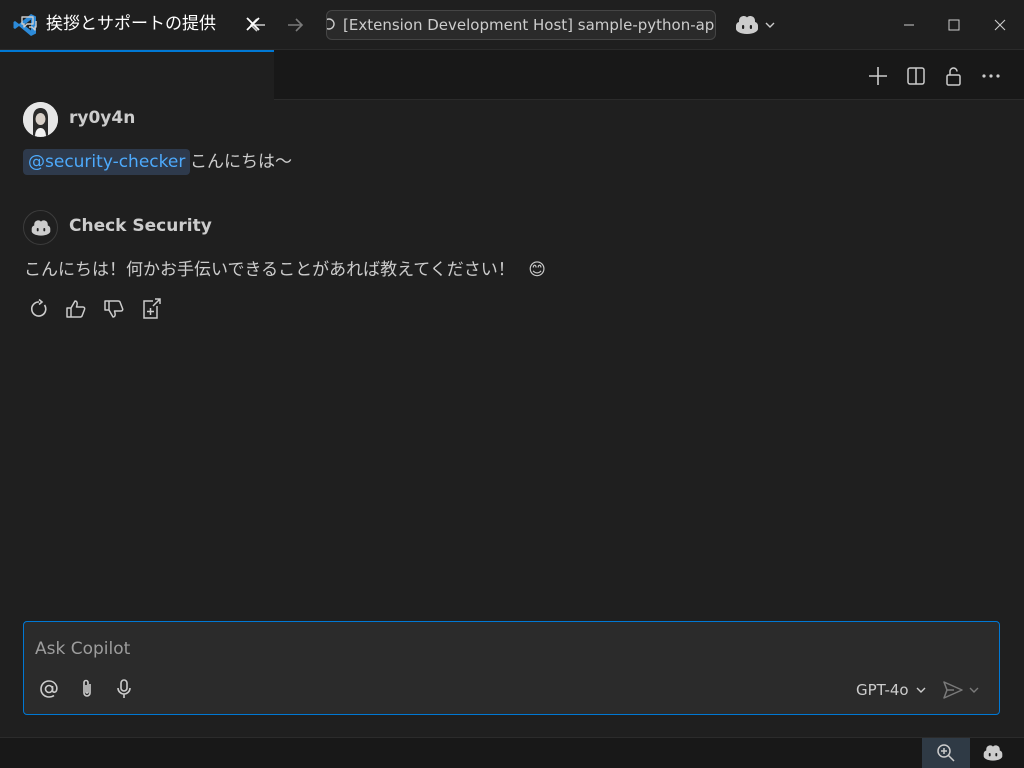 This screenshot has width=1024, height=768. I want to click on microphone-icon, so click(124, 689).